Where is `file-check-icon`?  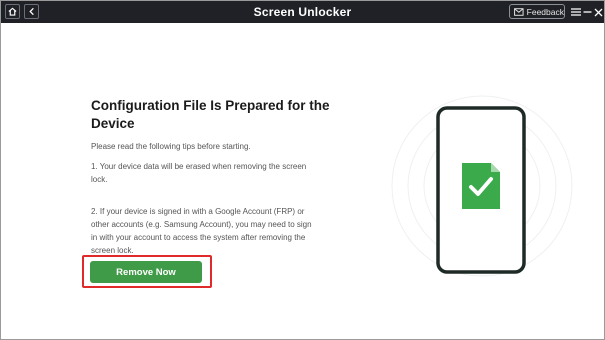
file-check-icon is located at coordinates (481, 186).